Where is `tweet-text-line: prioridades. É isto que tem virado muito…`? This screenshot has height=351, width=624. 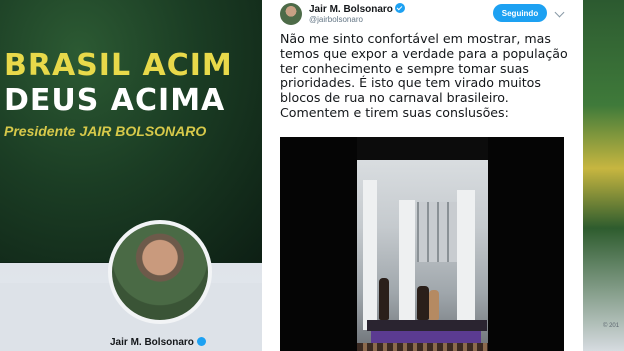
tweet-text-line: prioridades. É isto que tem virado muito… is located at coordinates (410, 83).